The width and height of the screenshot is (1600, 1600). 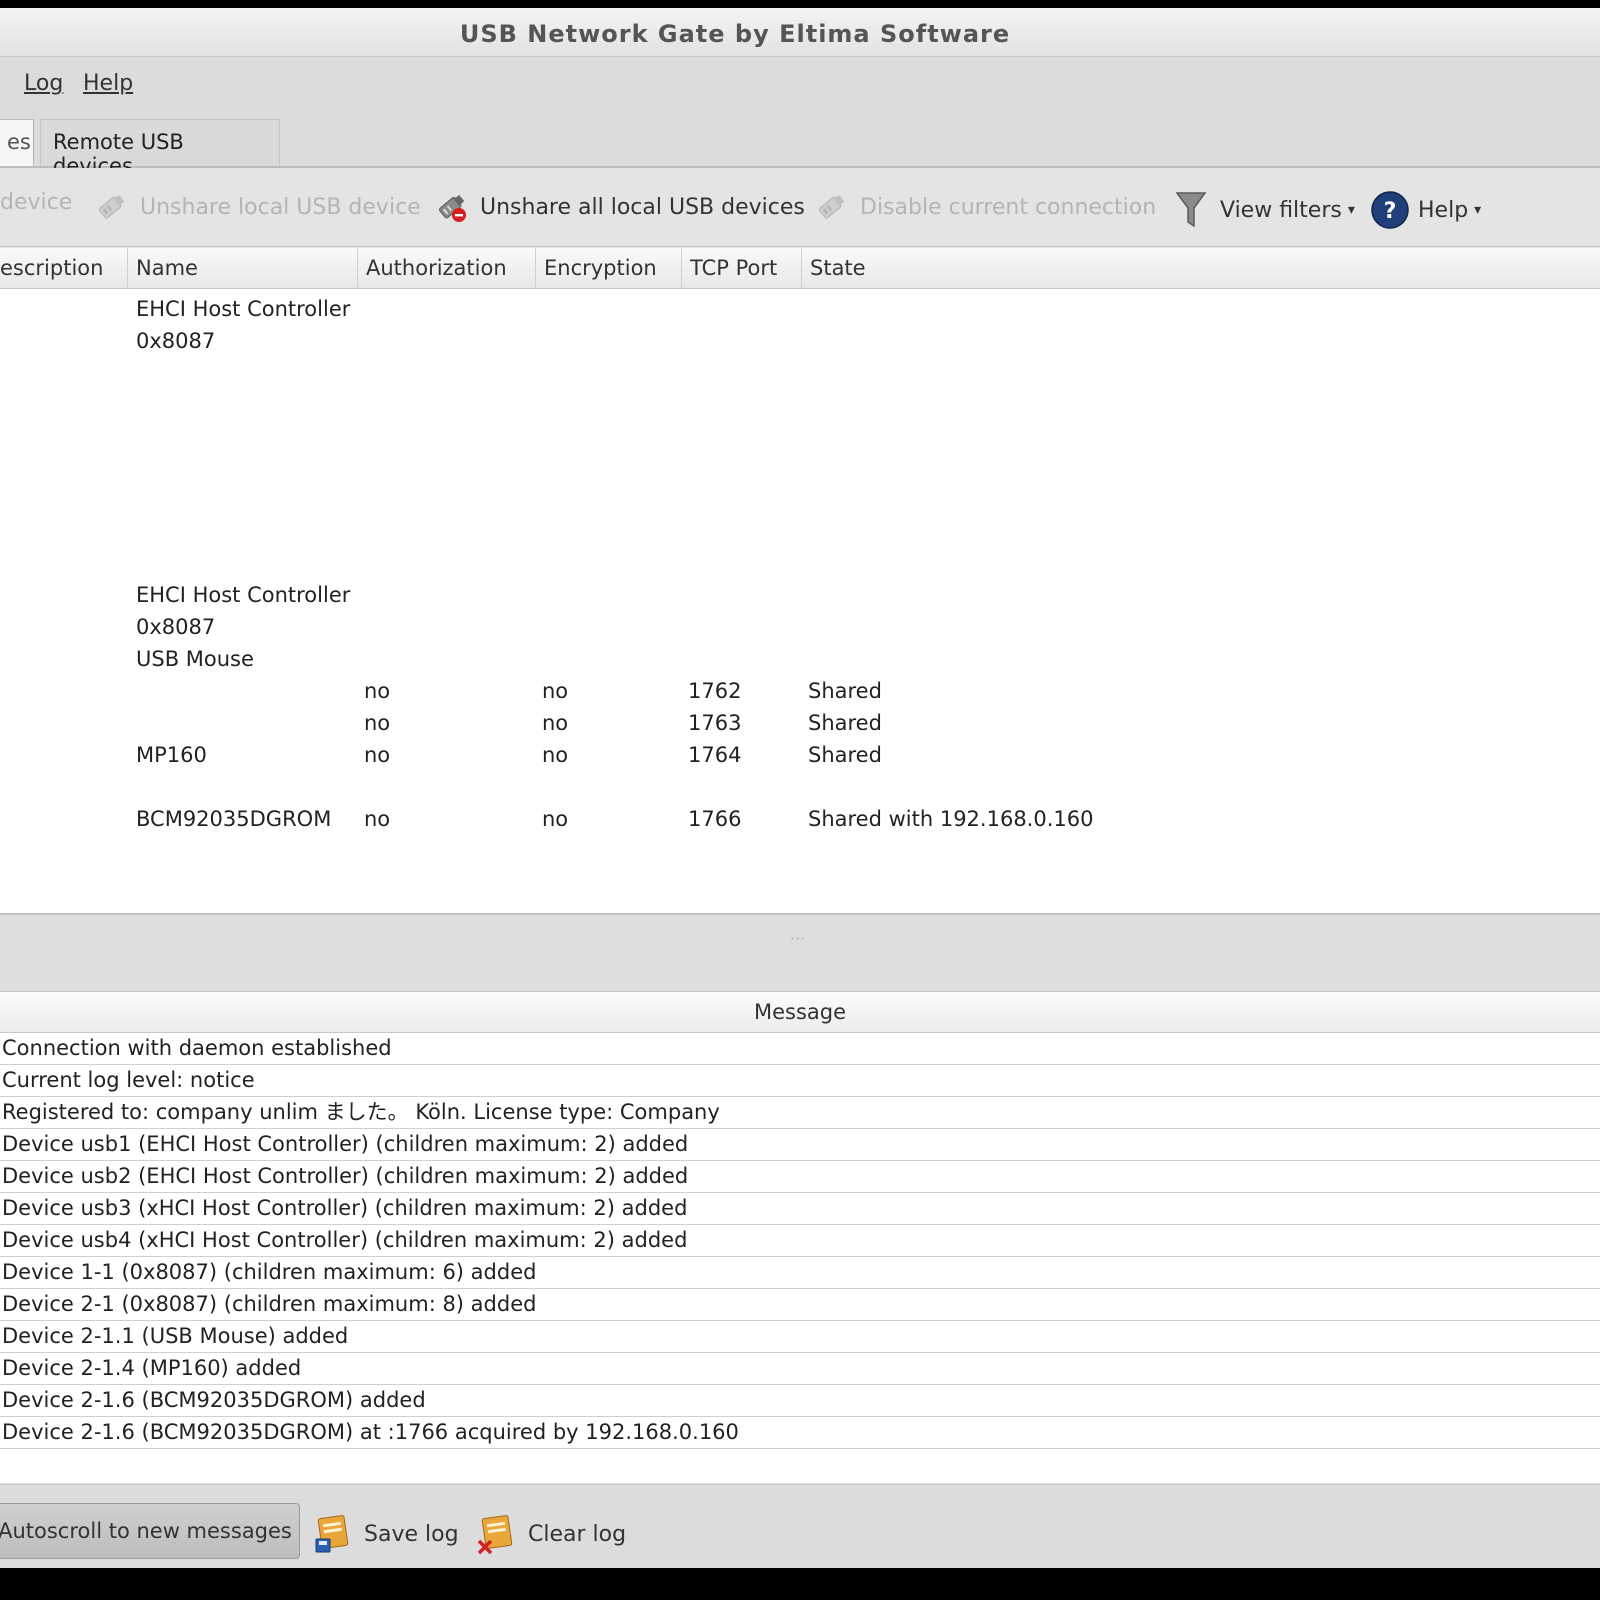 I want to click on log-entry: Device 2-1.4 (MP160) added, so click(x=800, y=1369).